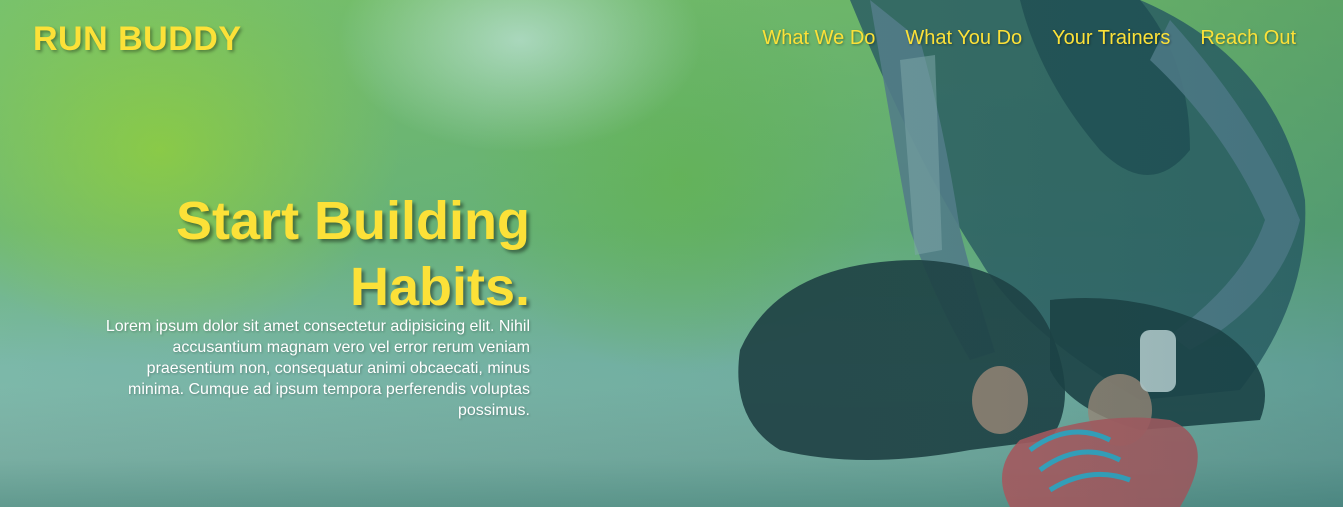 This screenshot has width=1343, height=507. What do you see at coordinates (1248, 38) in the screenshot?
I see `nav-link-reach-out: Reach Out` at bounding box center [1248, 38].